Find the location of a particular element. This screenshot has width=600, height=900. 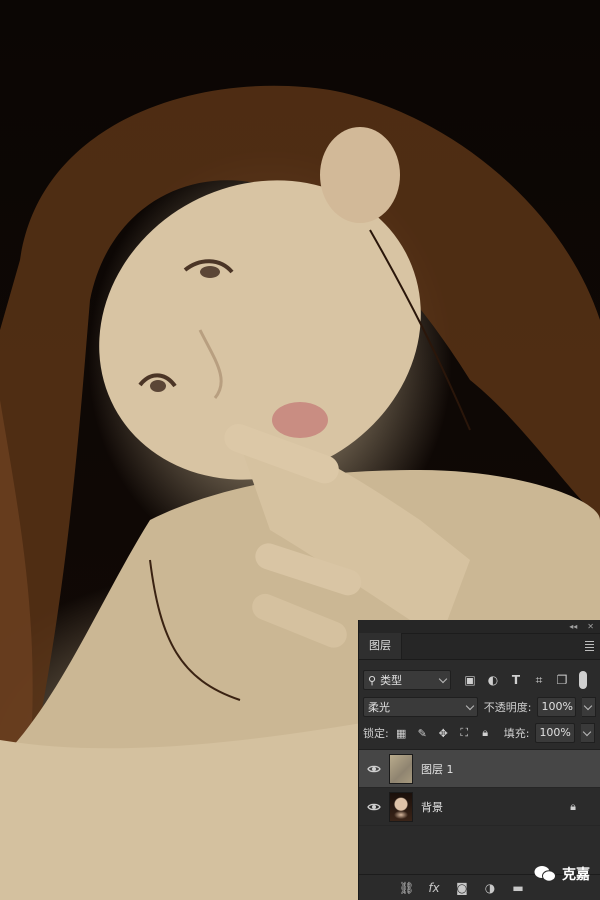

type-filter-icon: T is located at coordinates (516, 680).